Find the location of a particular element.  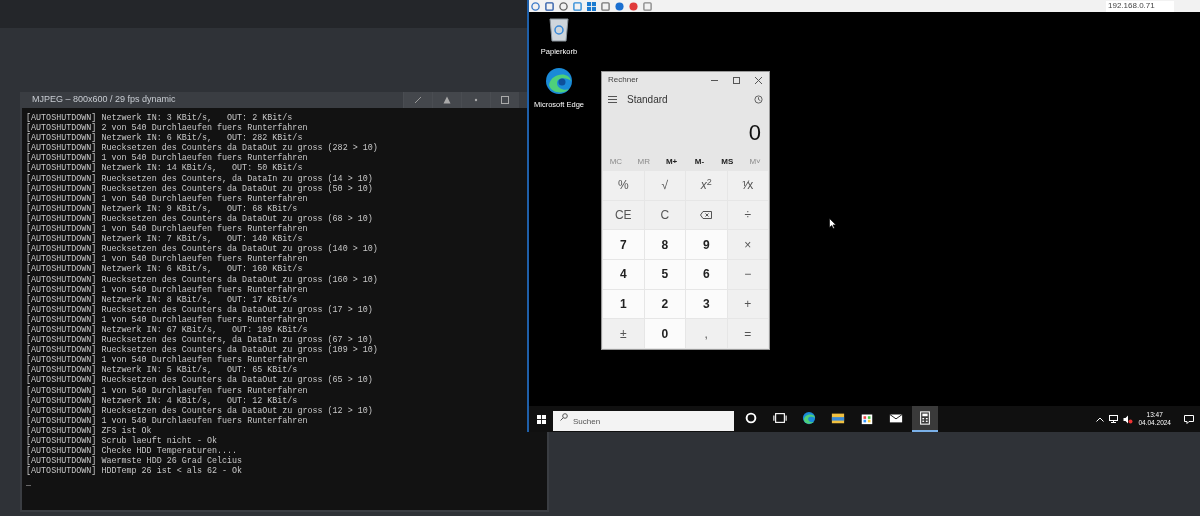

terminal-line: [AUTOSHUTDOWN] Netzwerk IN: 5 KBit/s, OUT: 65 KBit/s is located at coordinates (162, 370).